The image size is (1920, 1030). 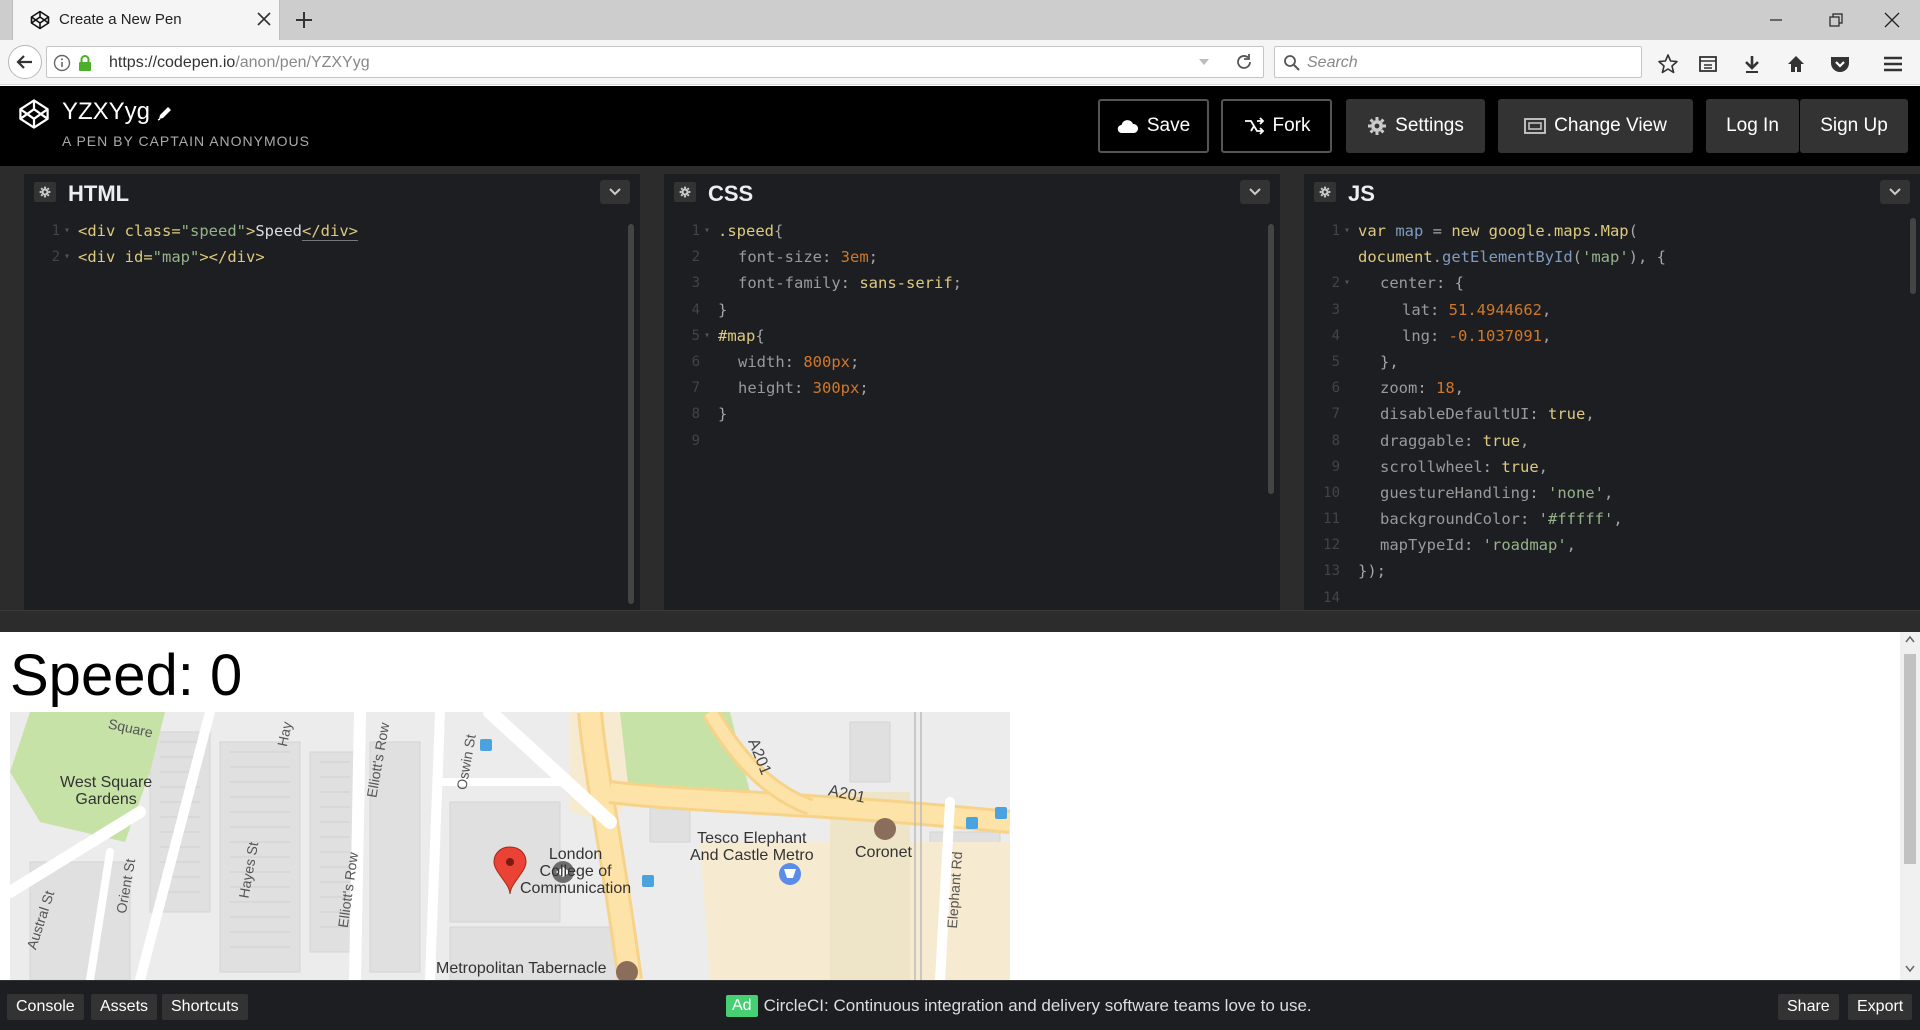 I want to click on save-label: Save, so click(x=1168, y=125).